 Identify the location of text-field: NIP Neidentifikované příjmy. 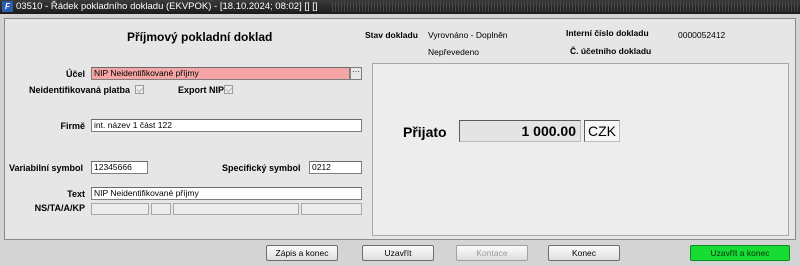
(226, 193).